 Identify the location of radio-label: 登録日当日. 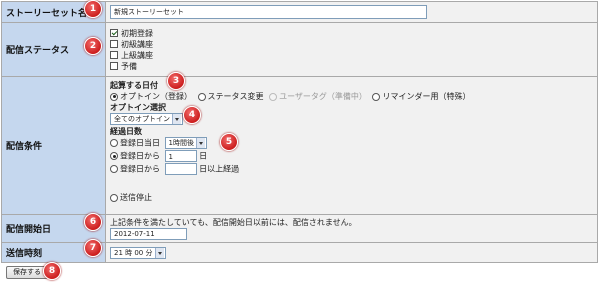
(140, 143).